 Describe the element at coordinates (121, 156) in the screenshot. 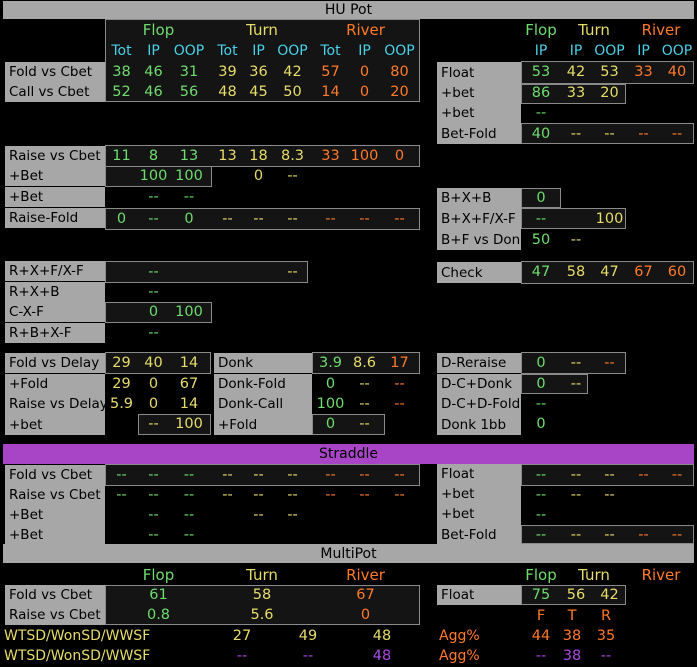

I see `stat-value: 11` at that location.